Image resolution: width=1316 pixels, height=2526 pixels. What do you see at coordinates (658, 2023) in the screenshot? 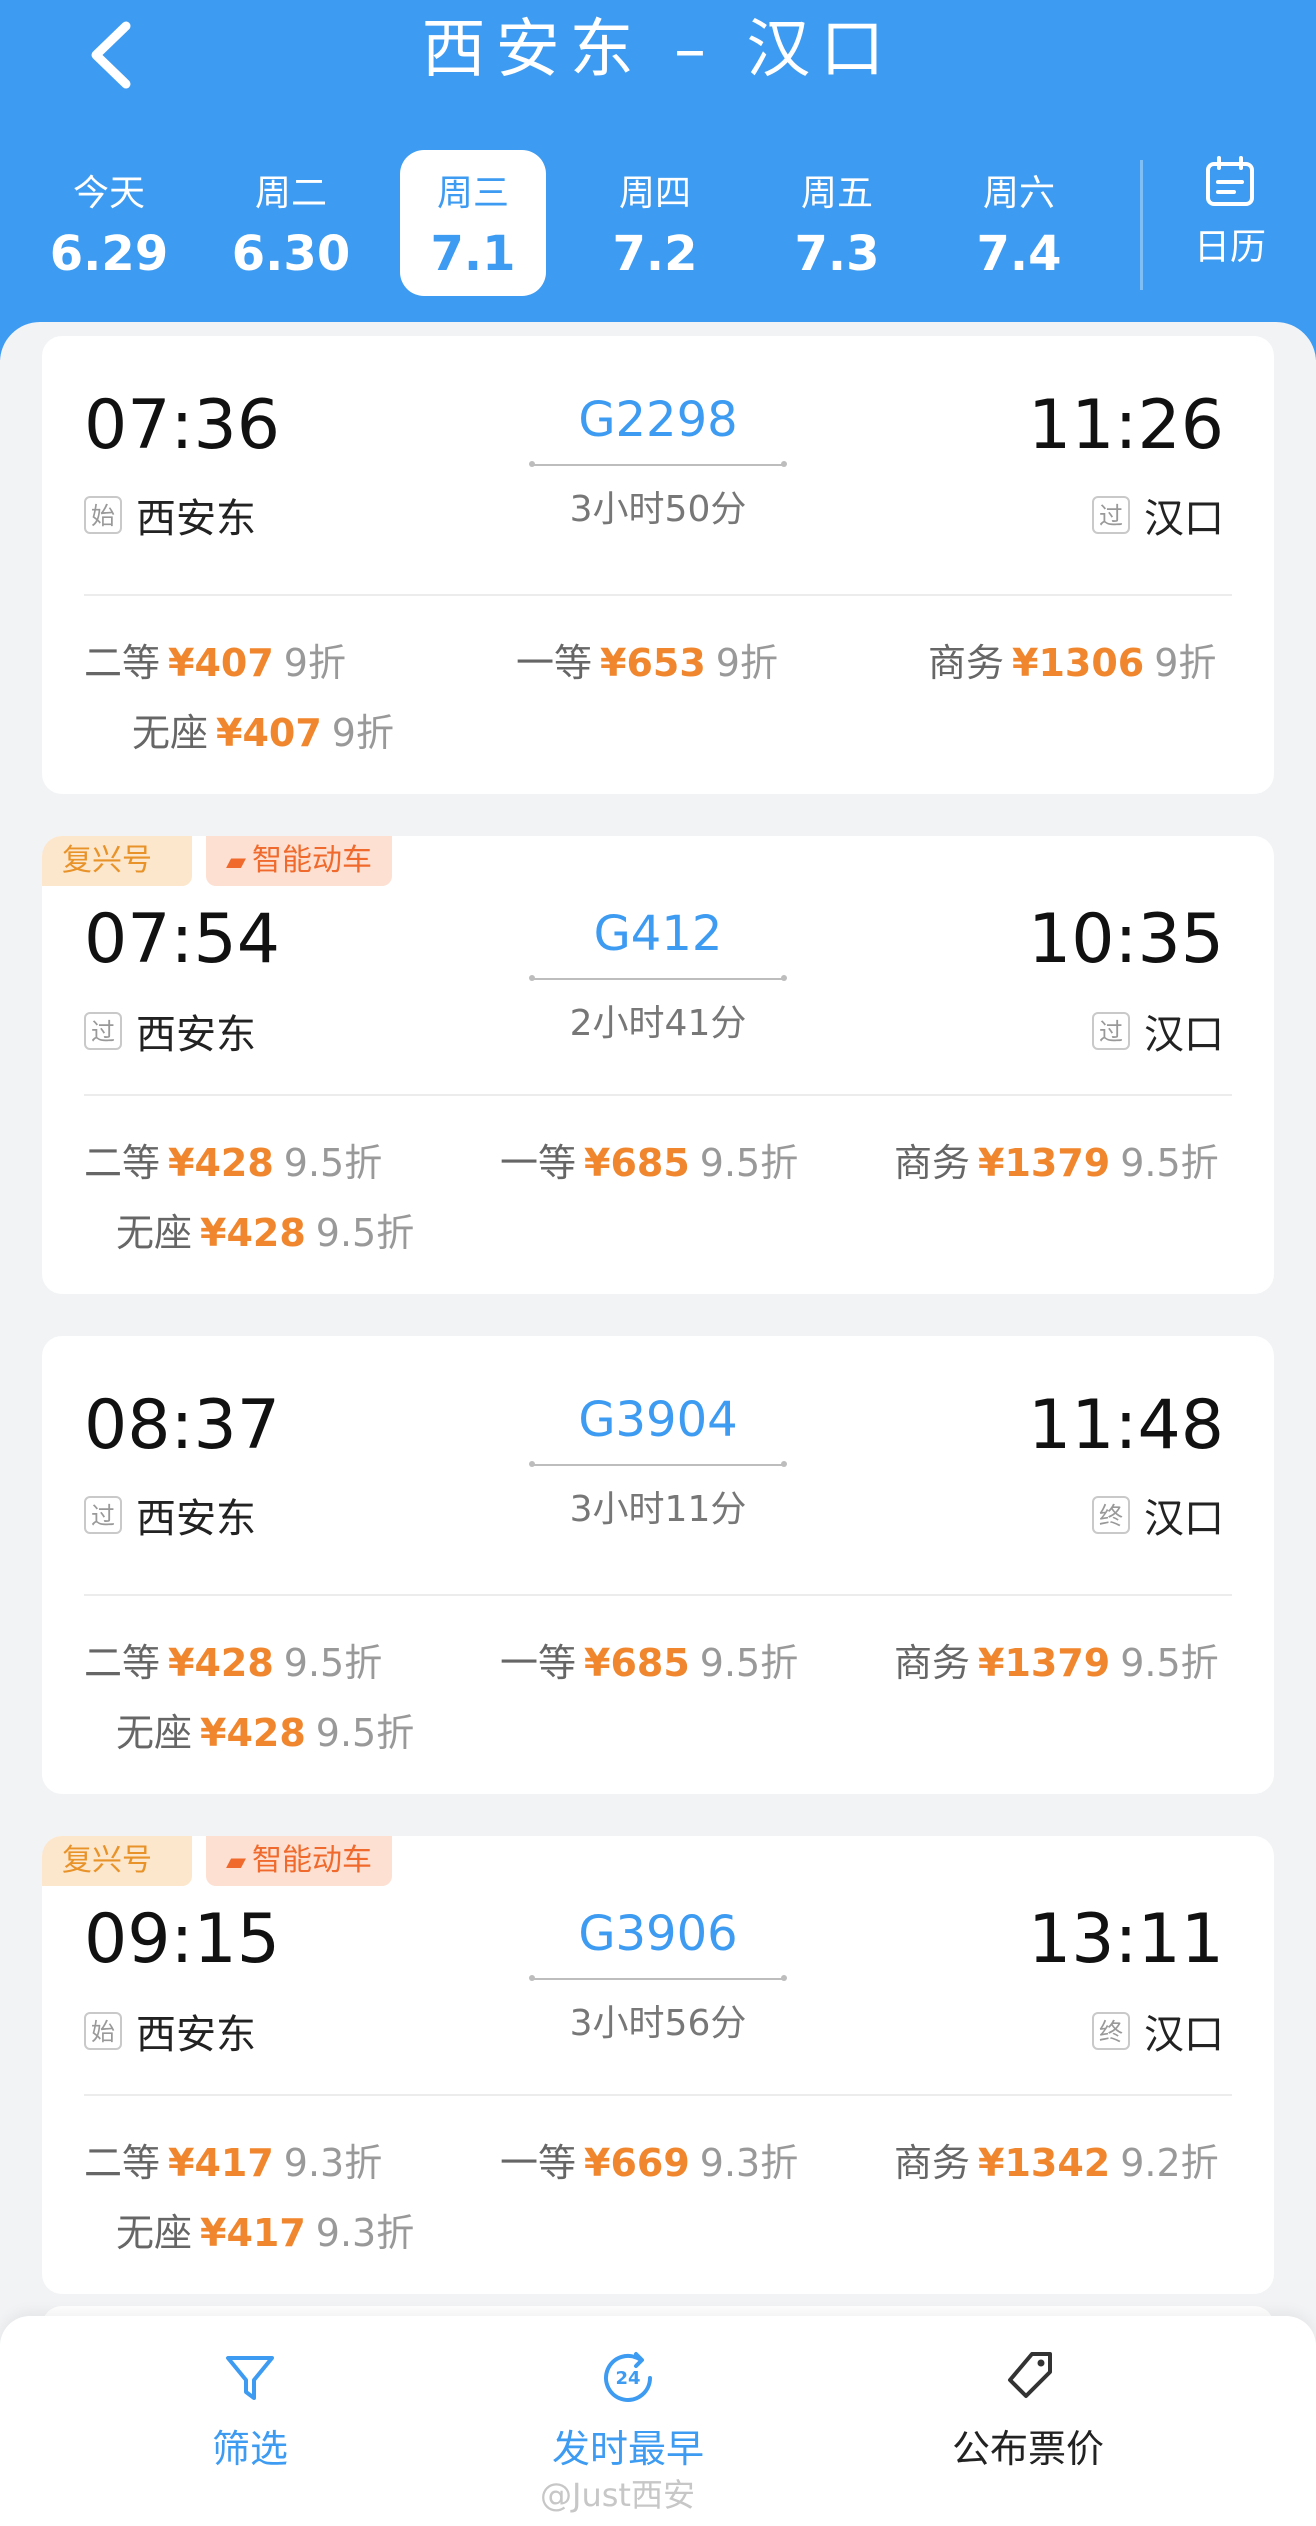
I see `duration: 3小时56分` at bounding box center [658, 2023].